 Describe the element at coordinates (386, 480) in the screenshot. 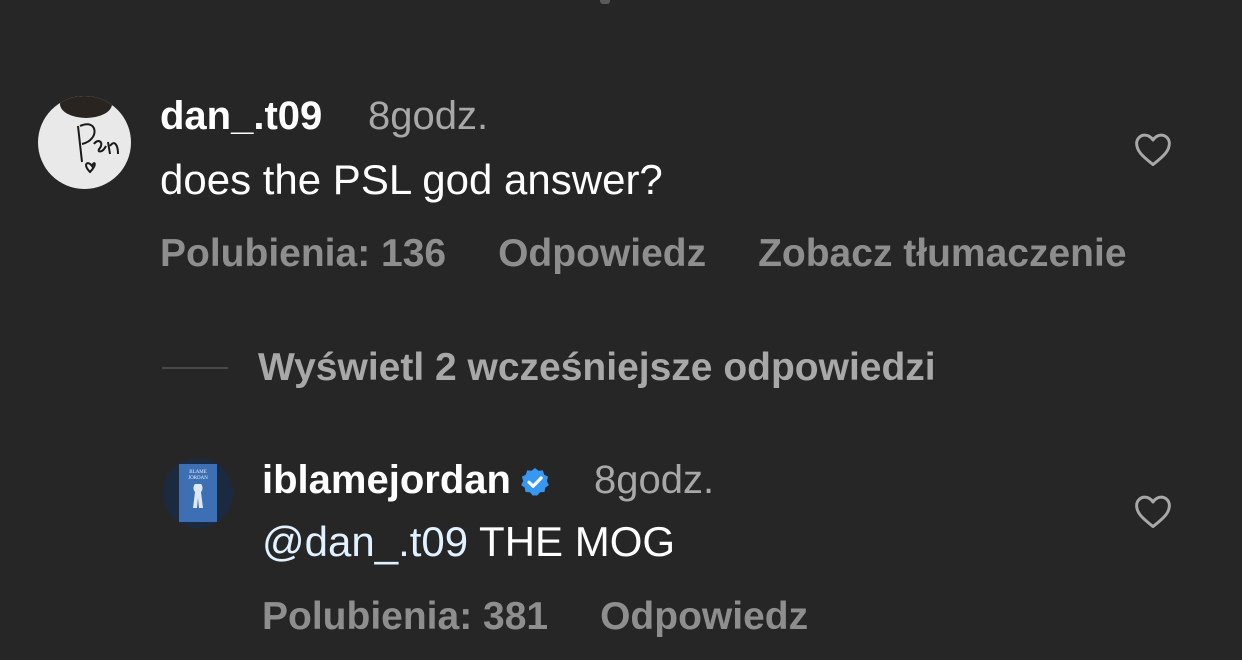

I see `reply-username-text: iblamejordan` at that location.